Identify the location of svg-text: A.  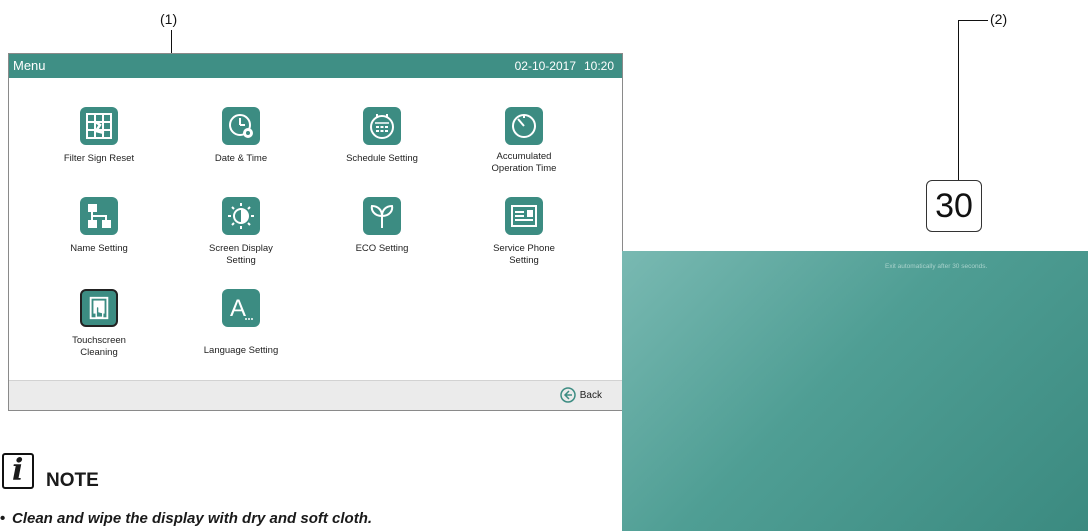
(238, 308).